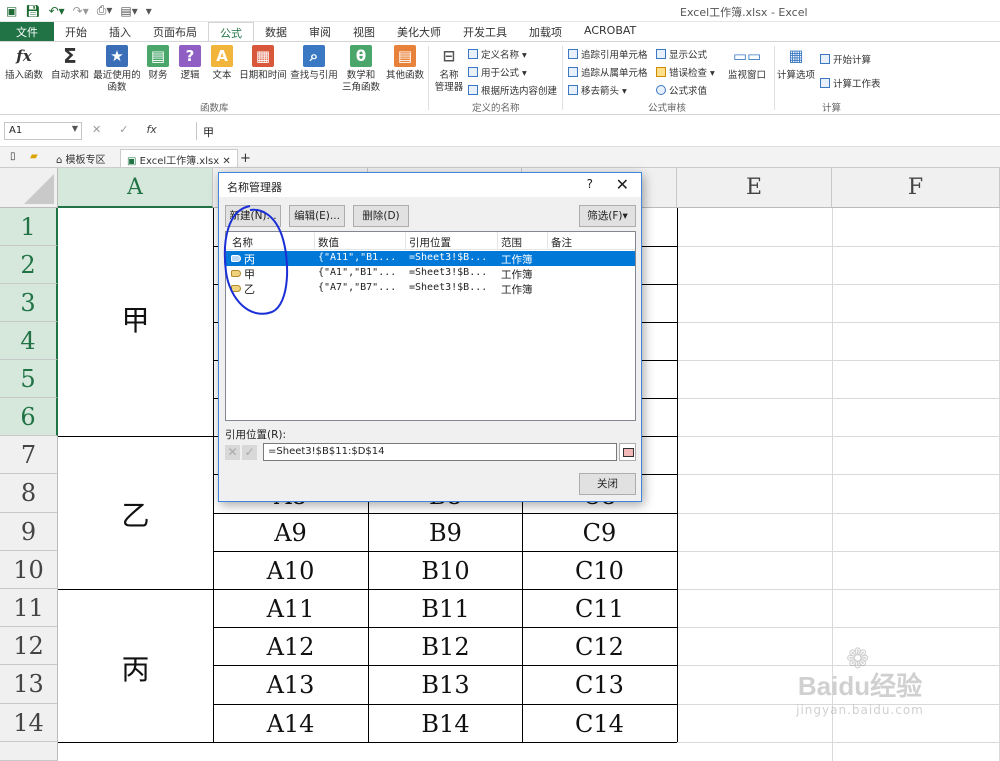 Image resolution: width=1000 pixels, height=761 pixels. I want to click on cell-d12: C12, so click(599, 647).